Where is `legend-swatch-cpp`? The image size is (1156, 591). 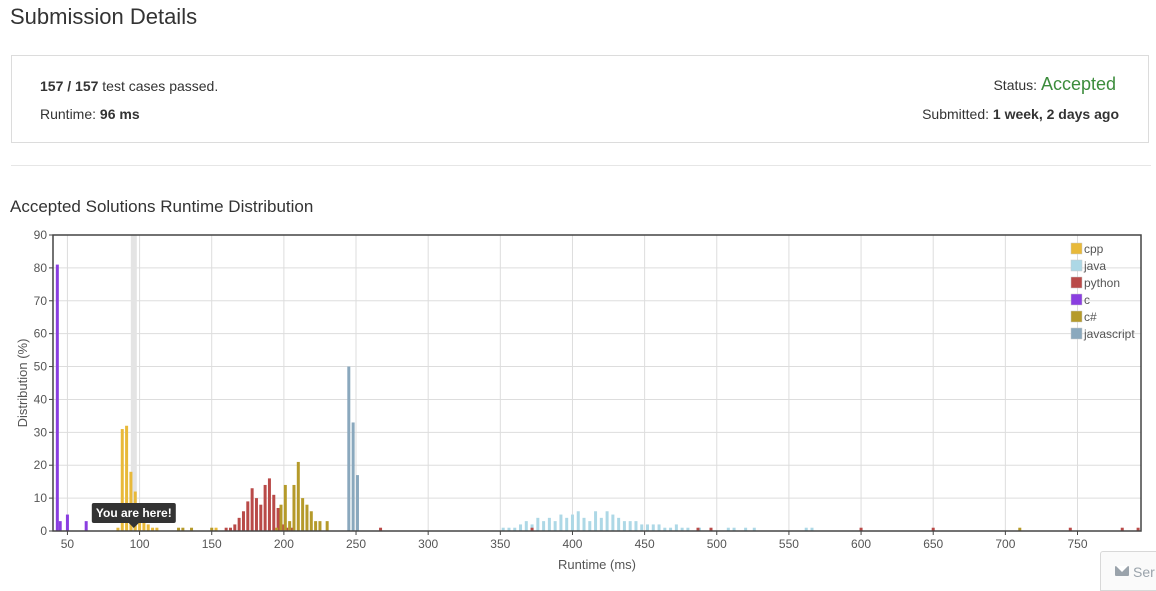
legend-swatch-cpp is located at coordinates (1076, 248).